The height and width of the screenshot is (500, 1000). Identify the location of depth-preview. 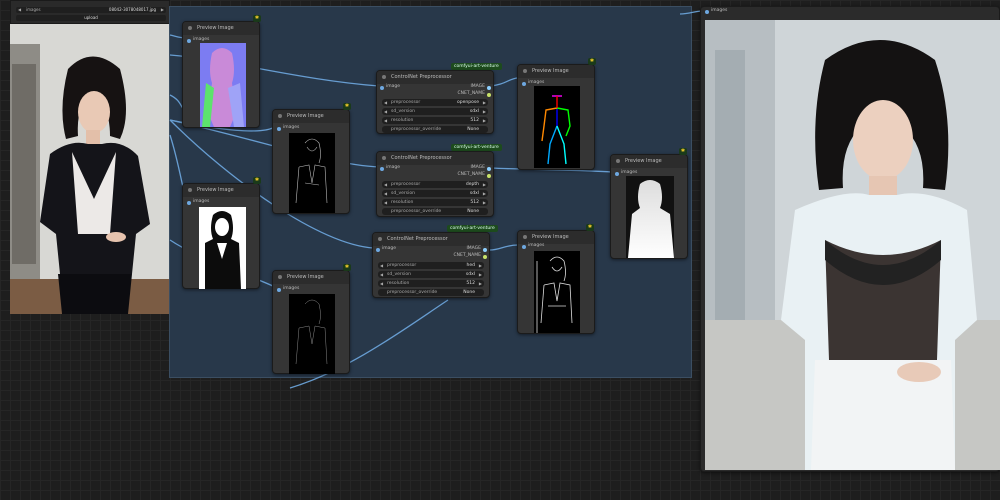
(650, 217).